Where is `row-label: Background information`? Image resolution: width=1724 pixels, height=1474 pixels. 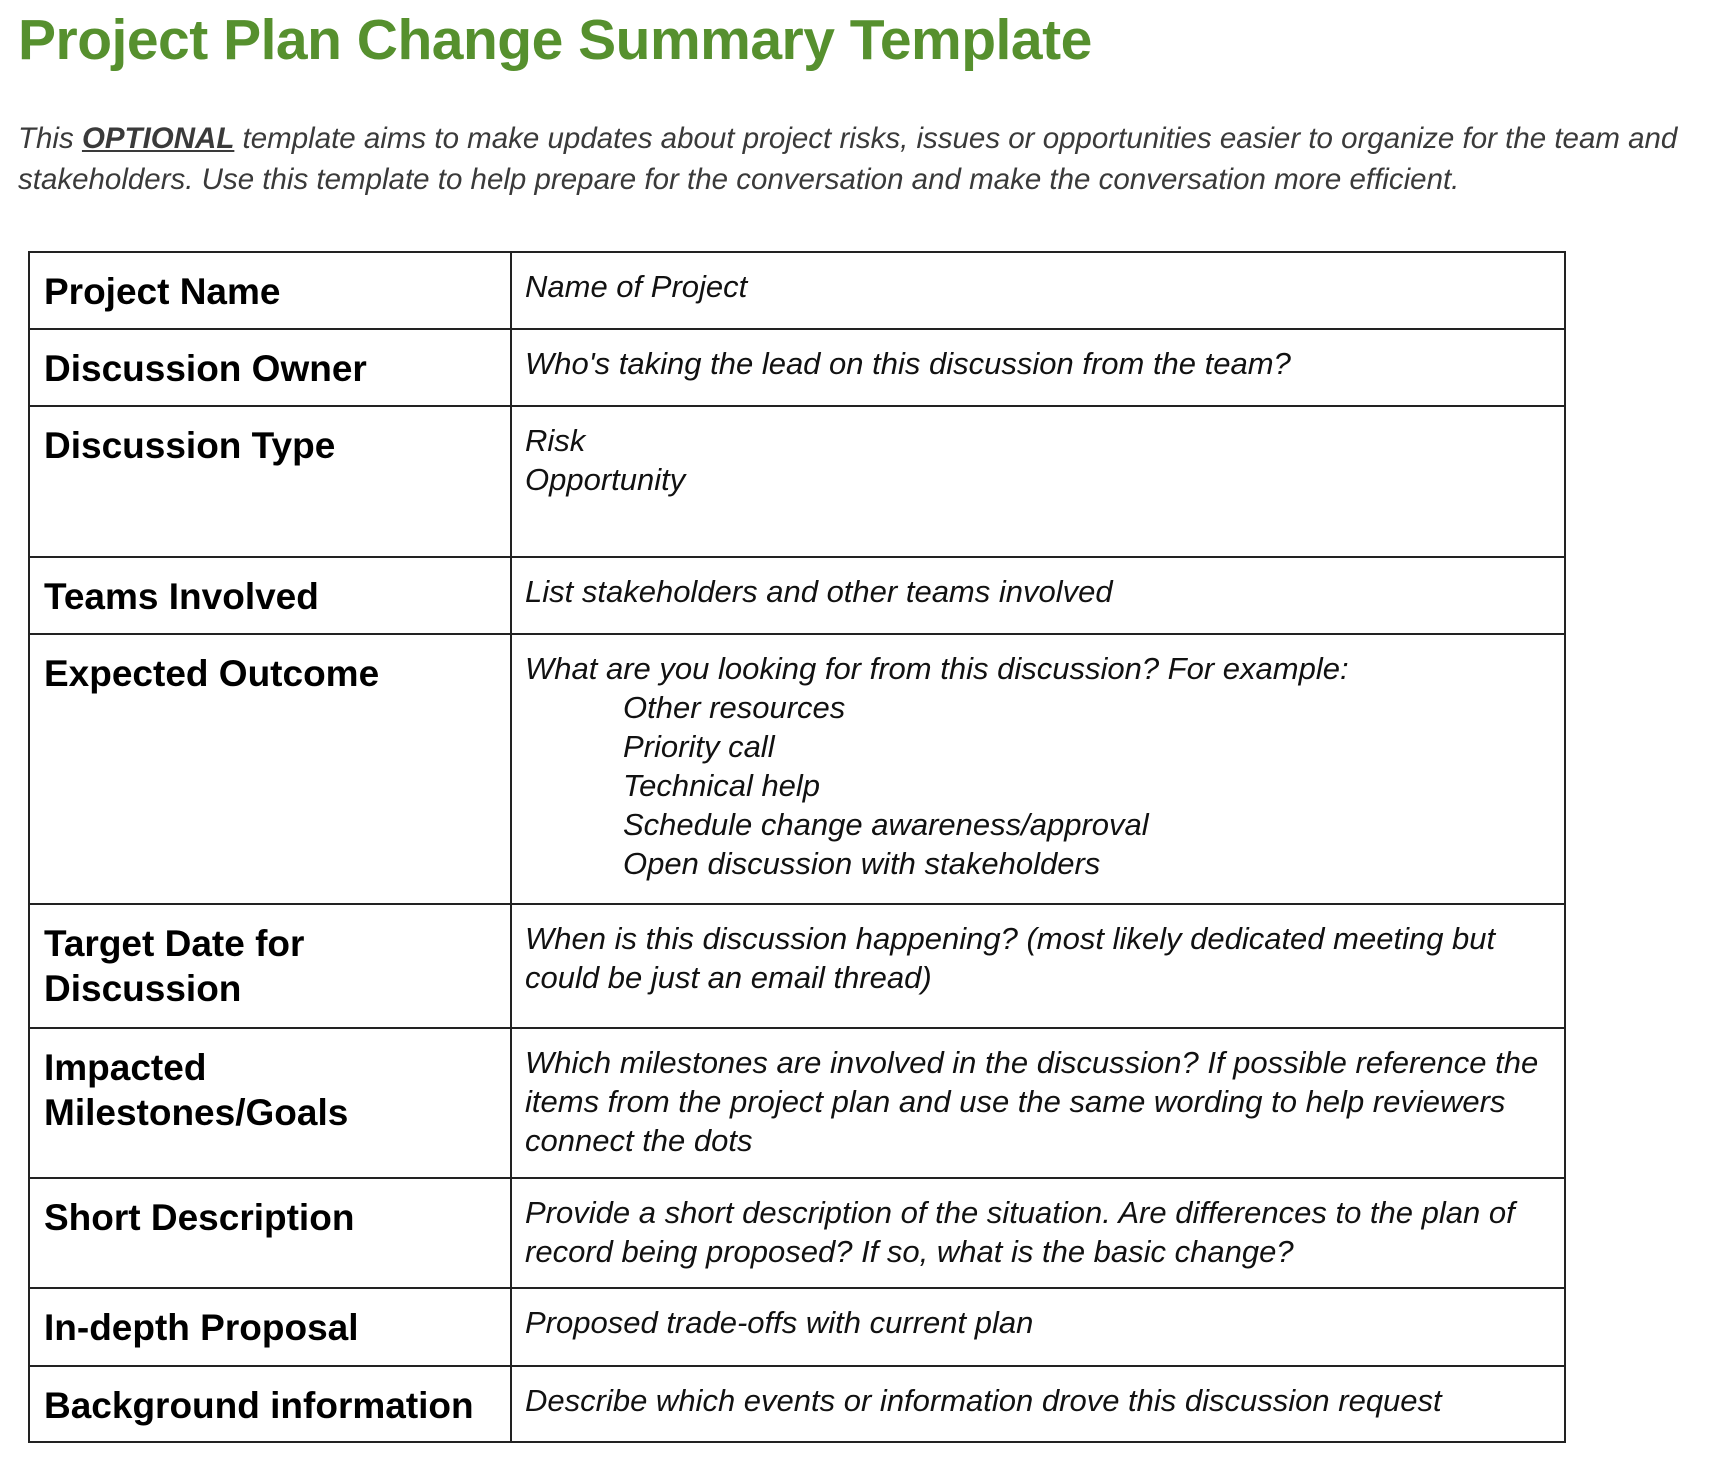
row-label: Background information is located at coordinates (270, 1404).